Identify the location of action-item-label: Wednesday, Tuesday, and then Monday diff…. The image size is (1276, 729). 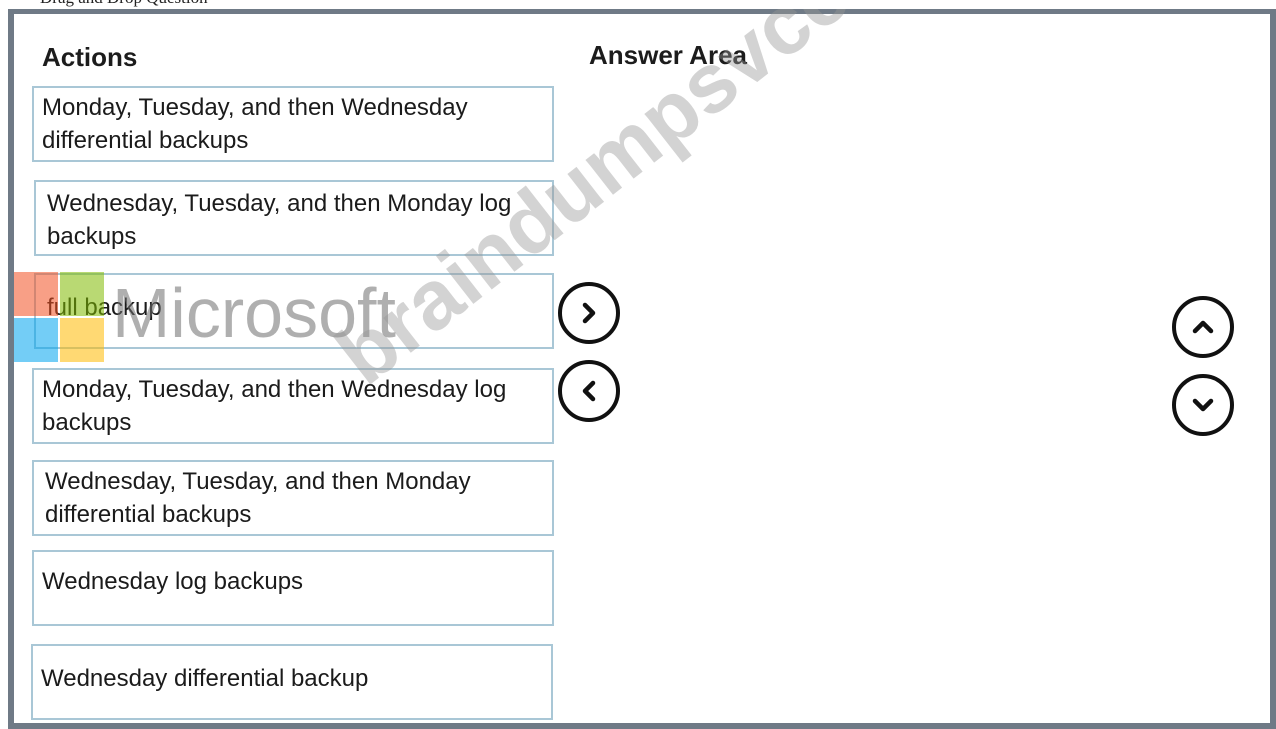
(258, 498).